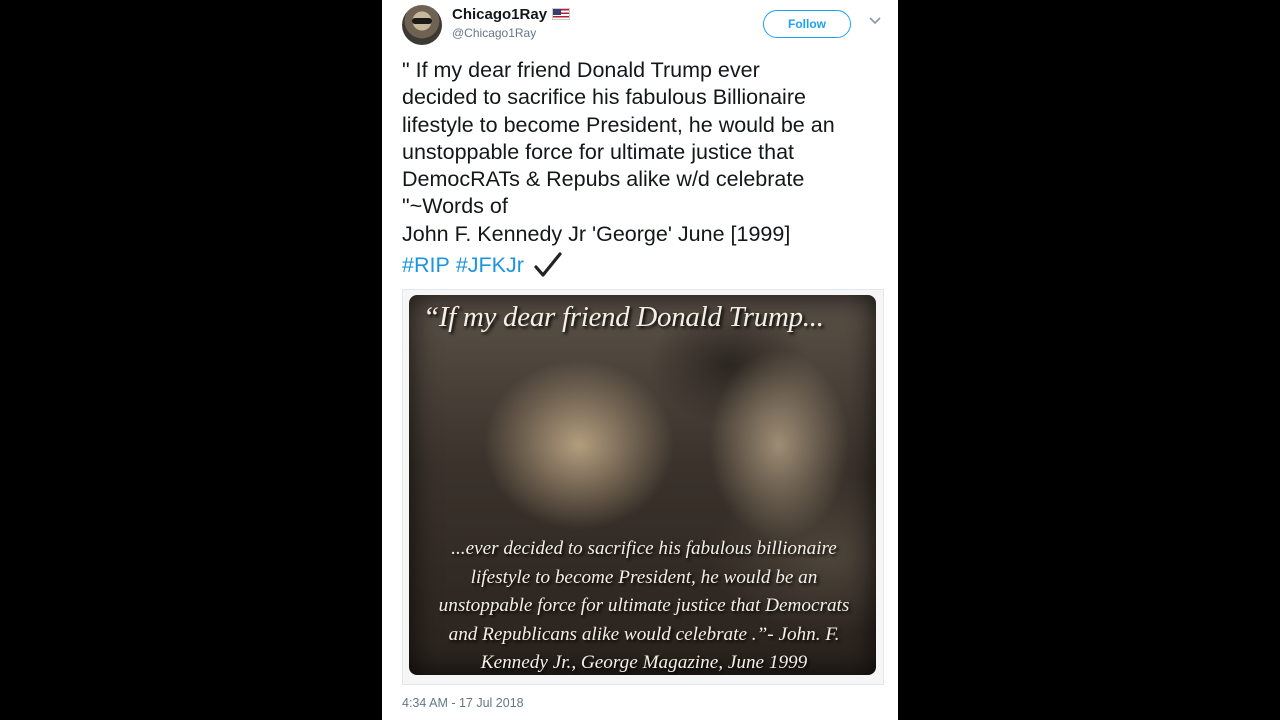 This screenshot has height=720, width=1280. What do you see at coordinates (499, 14) in the screenshot?
I see `display-name-text: Chicago1Ray` at bounding box center [499, 14].